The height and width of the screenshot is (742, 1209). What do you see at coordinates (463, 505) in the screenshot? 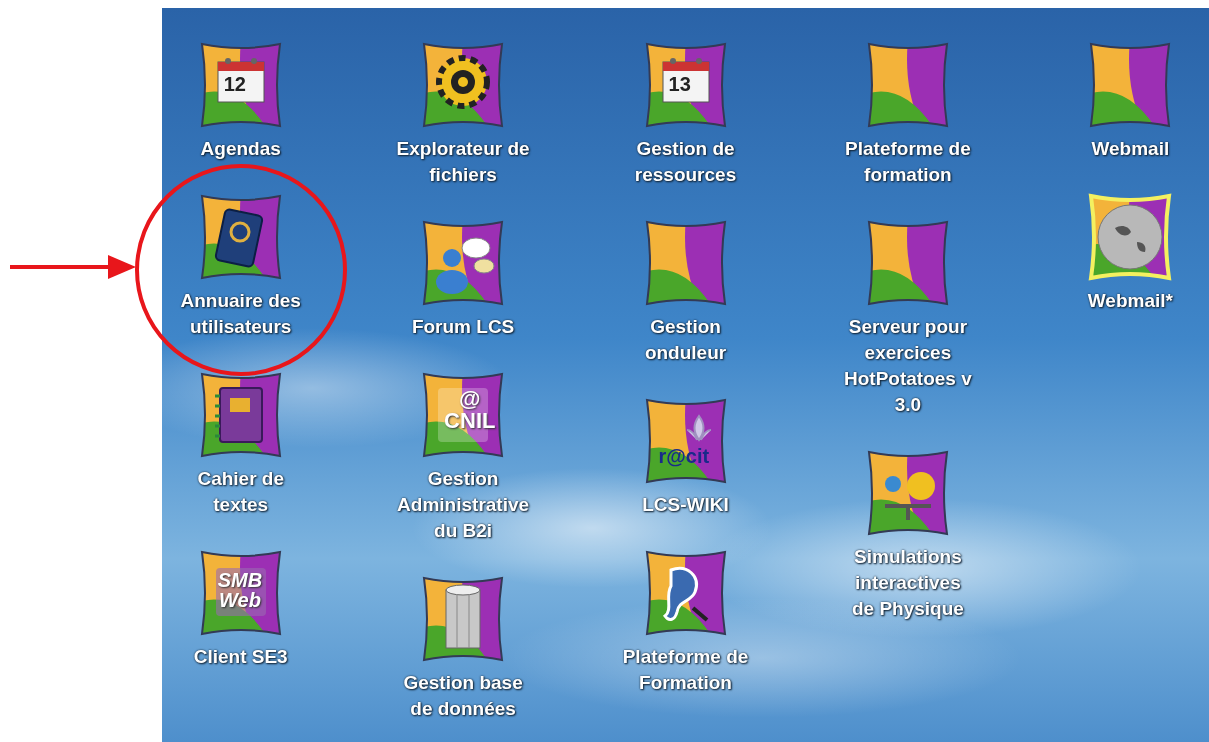
I see `icon-label: Gestion Administrative du B2i` at bounding box center [463, 505].